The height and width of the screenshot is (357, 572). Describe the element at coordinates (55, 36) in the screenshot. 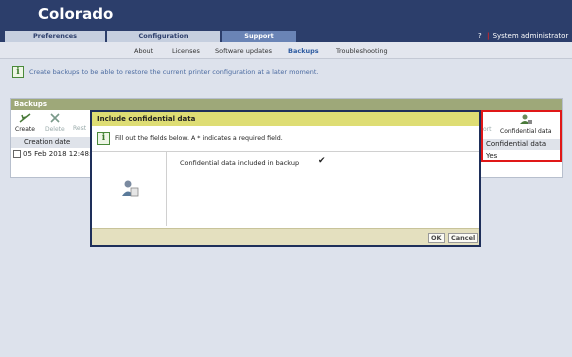

I see `tab-preferences: Preferences` at that location.